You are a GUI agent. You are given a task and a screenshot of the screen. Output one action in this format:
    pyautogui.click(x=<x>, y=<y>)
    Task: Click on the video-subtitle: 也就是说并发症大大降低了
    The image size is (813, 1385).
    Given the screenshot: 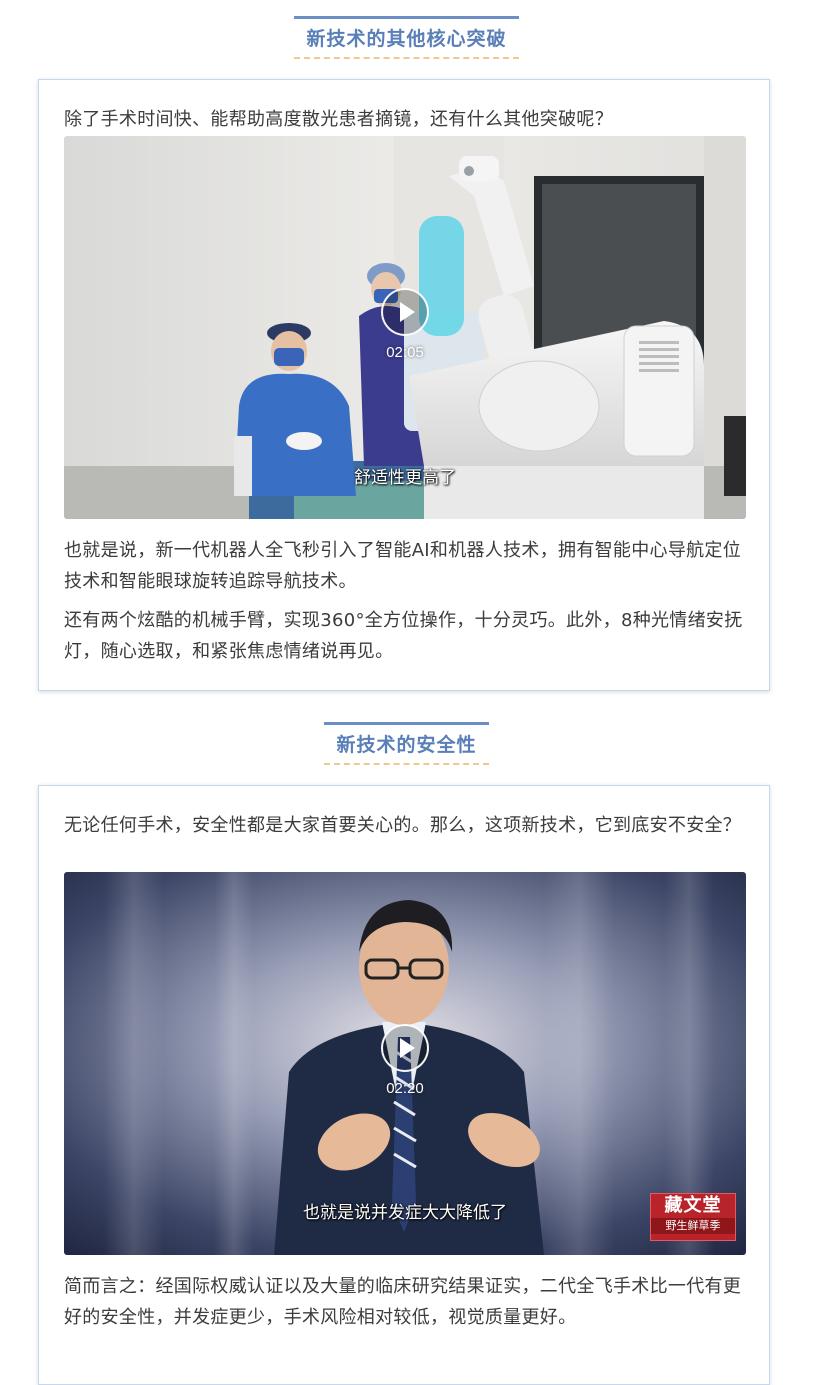 What is the action you would take?
    pyautogui.click(x=405, y=1213)
    